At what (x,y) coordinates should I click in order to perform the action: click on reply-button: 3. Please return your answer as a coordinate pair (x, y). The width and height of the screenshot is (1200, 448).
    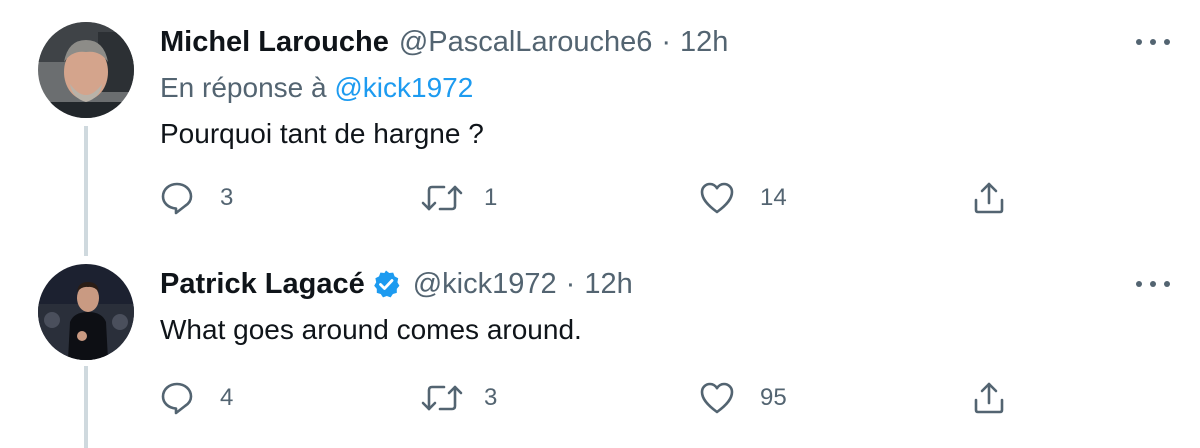
    Looking at the image, I should click on (195, 198).